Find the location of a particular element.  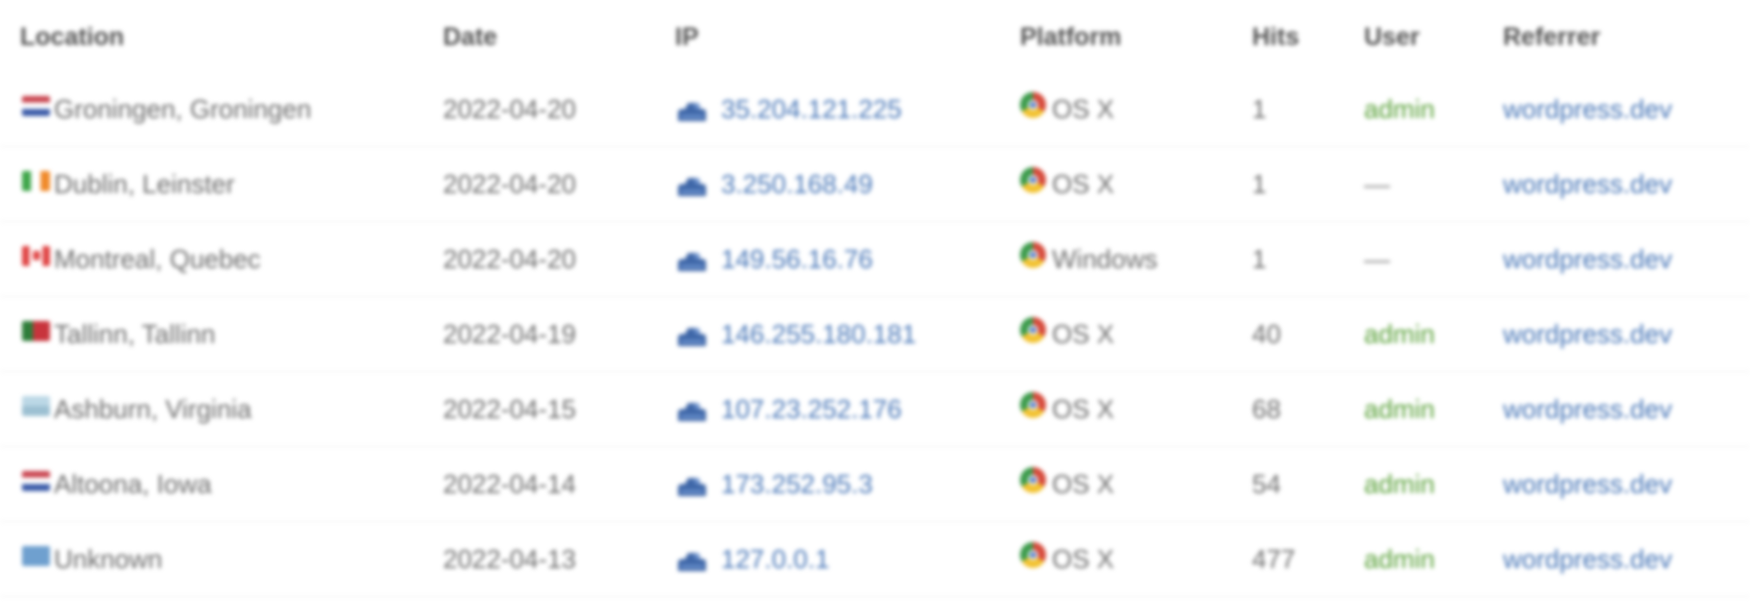

location-cell: Dublin, Leinster is located at coordinates (128, 184).